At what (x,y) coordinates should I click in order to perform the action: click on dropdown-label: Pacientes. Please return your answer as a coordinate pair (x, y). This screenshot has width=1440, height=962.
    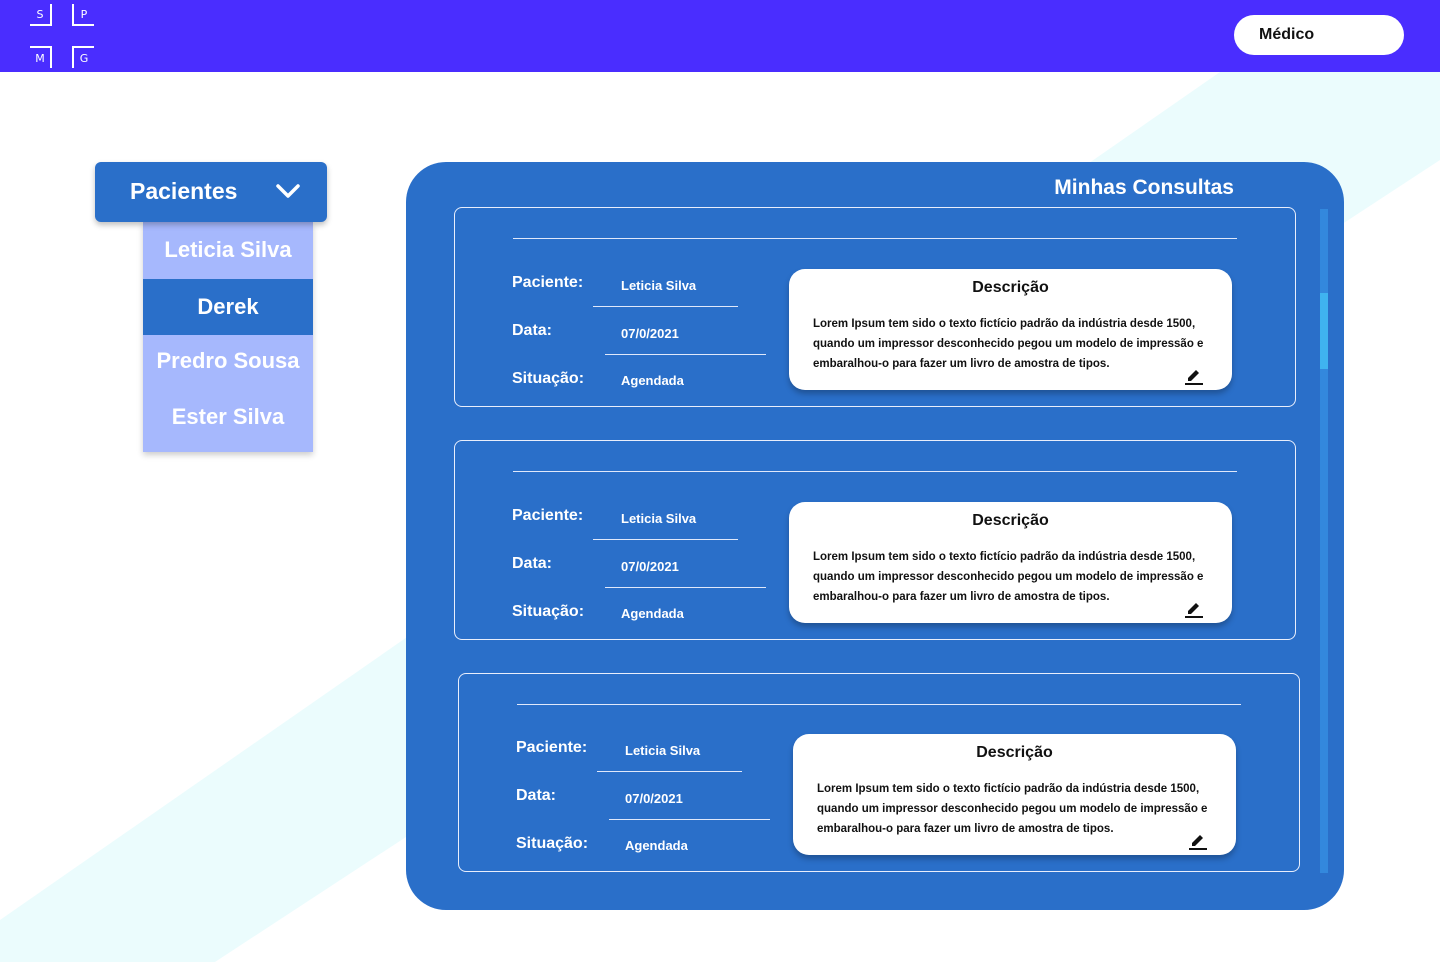
    Looking at the image, I should click on (184, 191).